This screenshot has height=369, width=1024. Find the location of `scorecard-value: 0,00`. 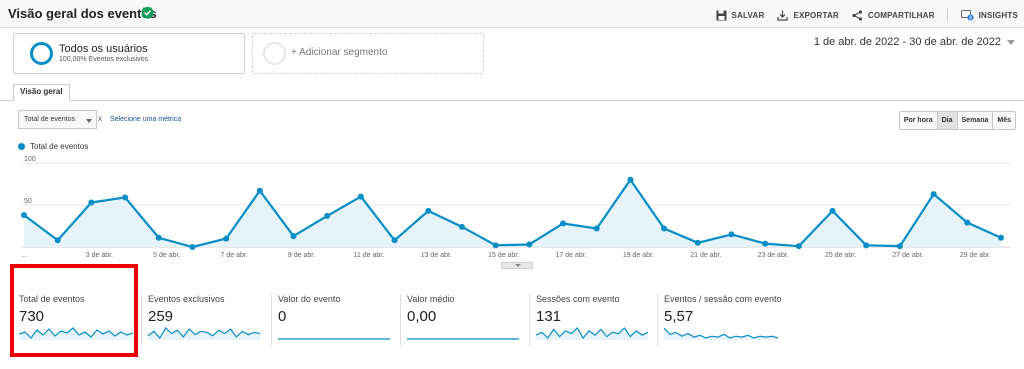

scorecard-value: 0,00 is located at coordinates (422, 316).